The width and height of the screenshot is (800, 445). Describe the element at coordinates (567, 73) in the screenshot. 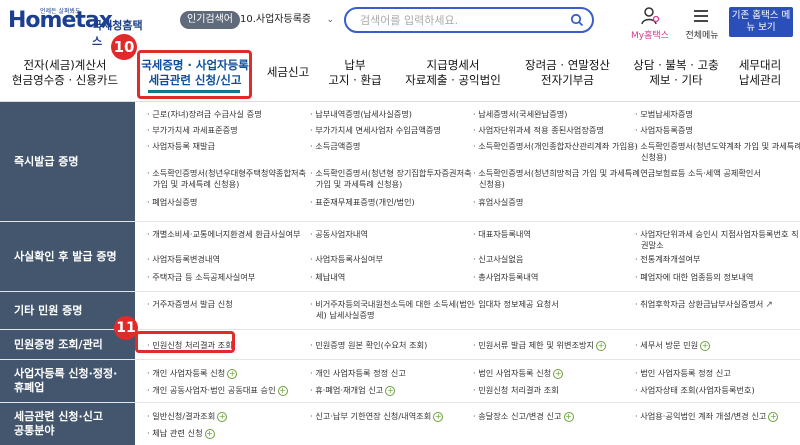

I see `nav-item-incentive: 장려금 · 연말정산 전자기부금` at that location.